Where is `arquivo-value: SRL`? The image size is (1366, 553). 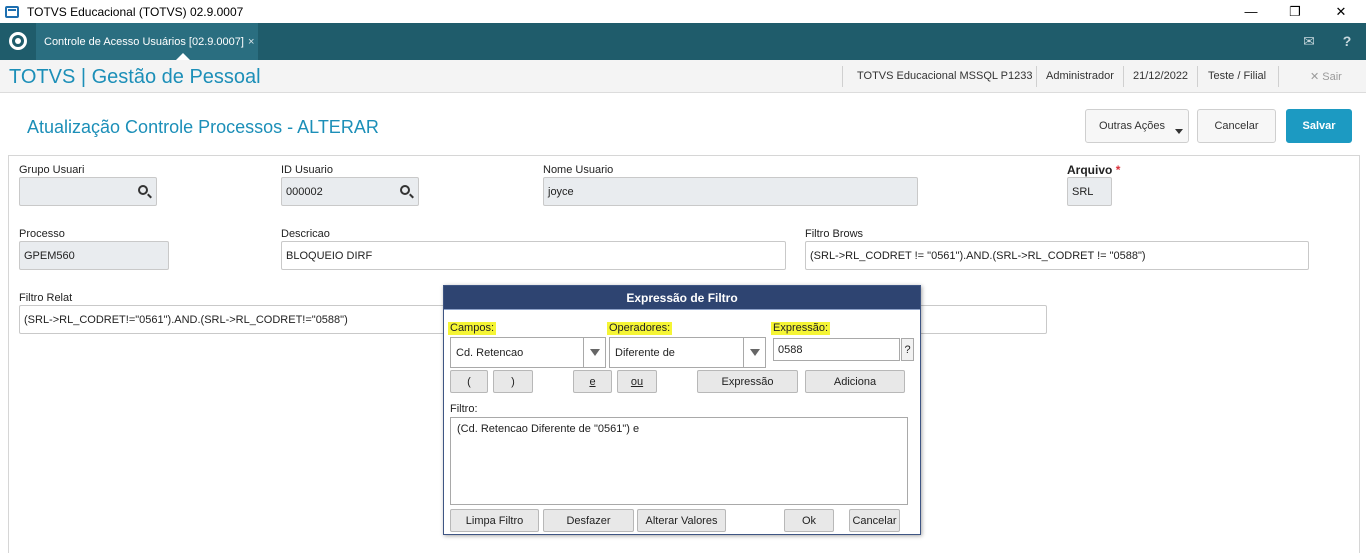
arquivo-value: SRL is located at coordinates (1083, 191).